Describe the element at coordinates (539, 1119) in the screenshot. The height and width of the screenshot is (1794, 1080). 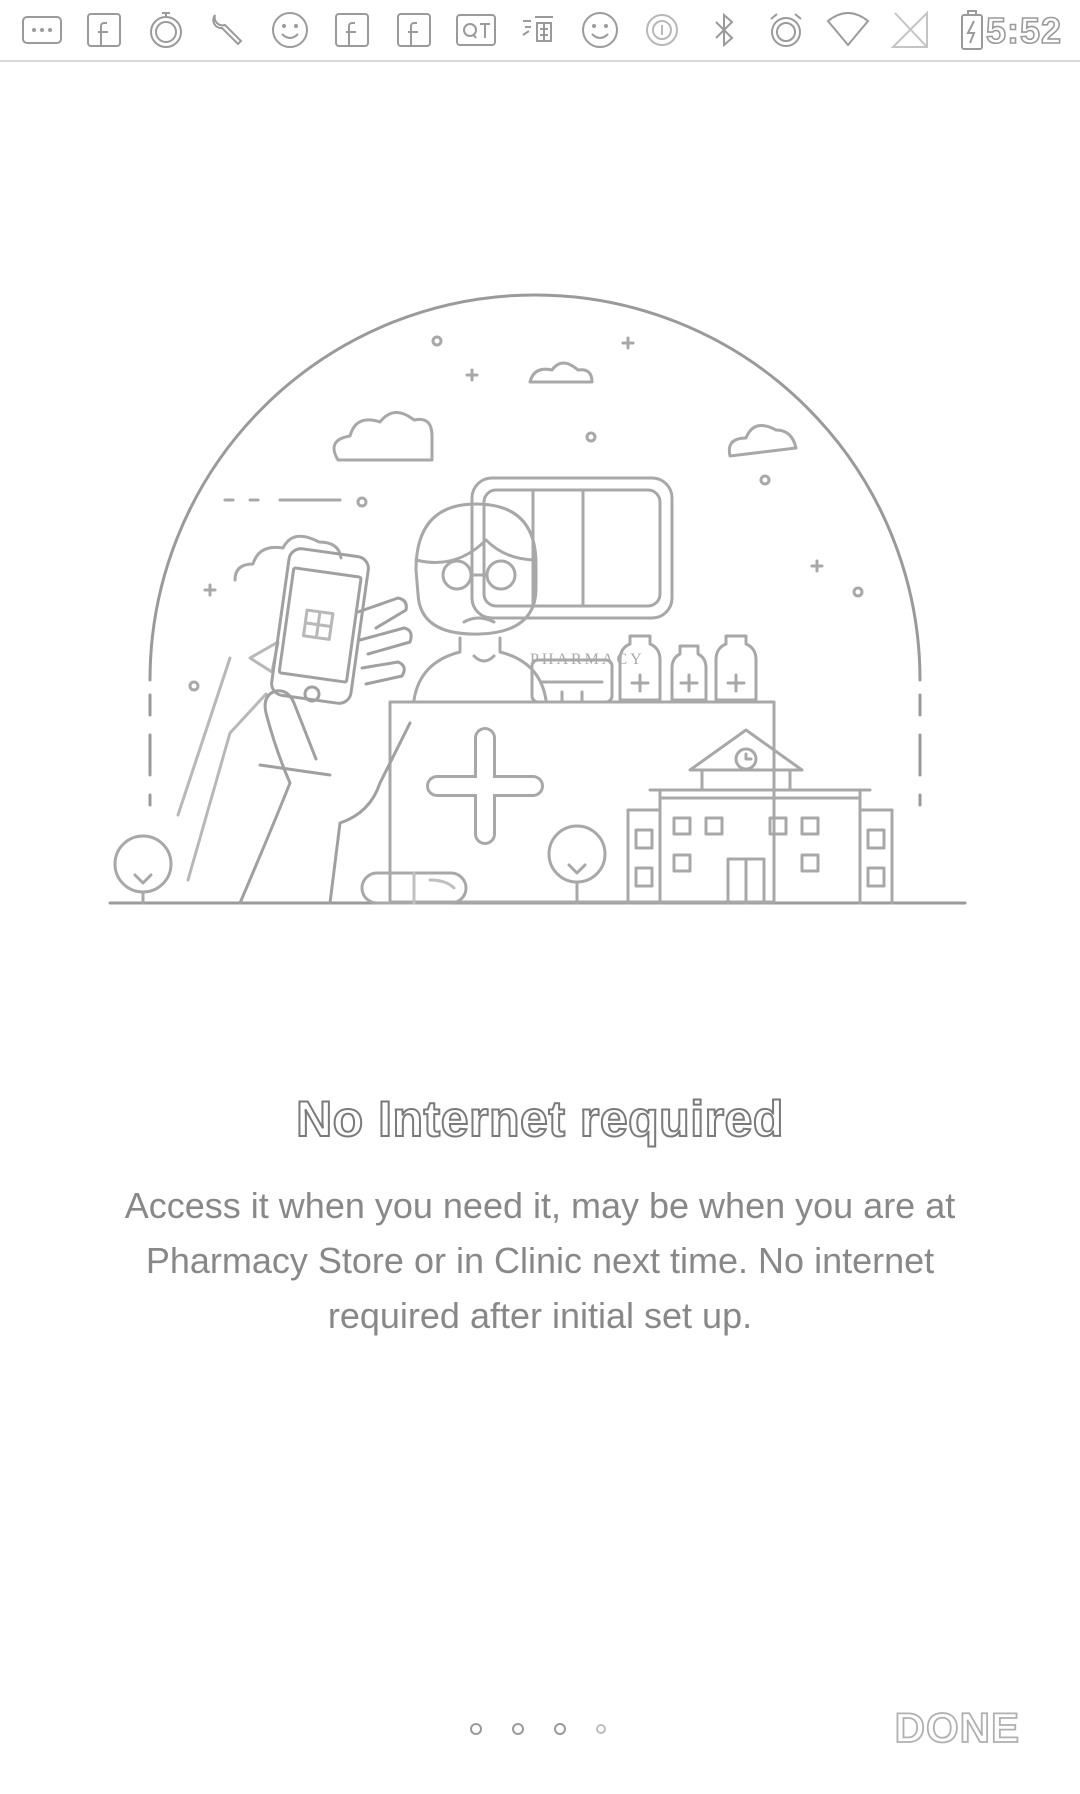
I see `page-title: No Internet required` at that location.